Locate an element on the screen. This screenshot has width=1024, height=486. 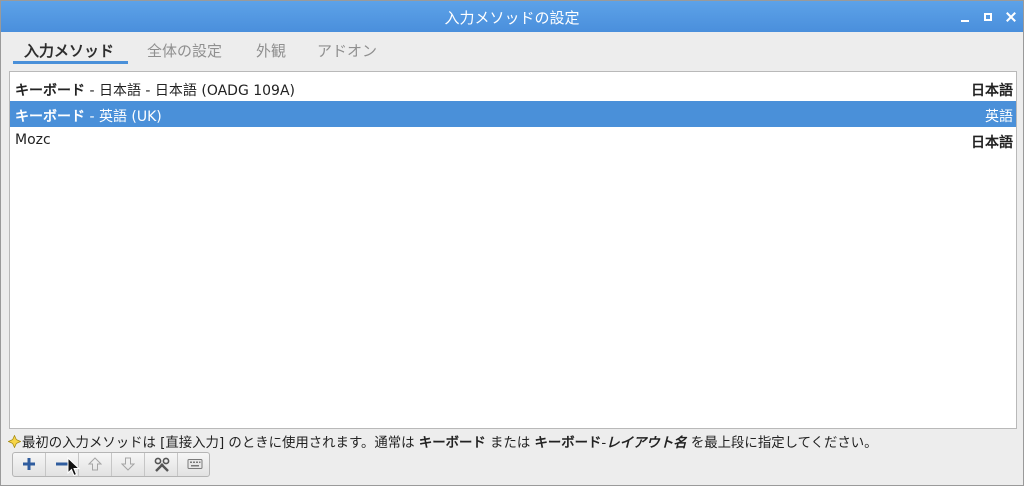
list-toolbar is located at coordinates (111, 464).